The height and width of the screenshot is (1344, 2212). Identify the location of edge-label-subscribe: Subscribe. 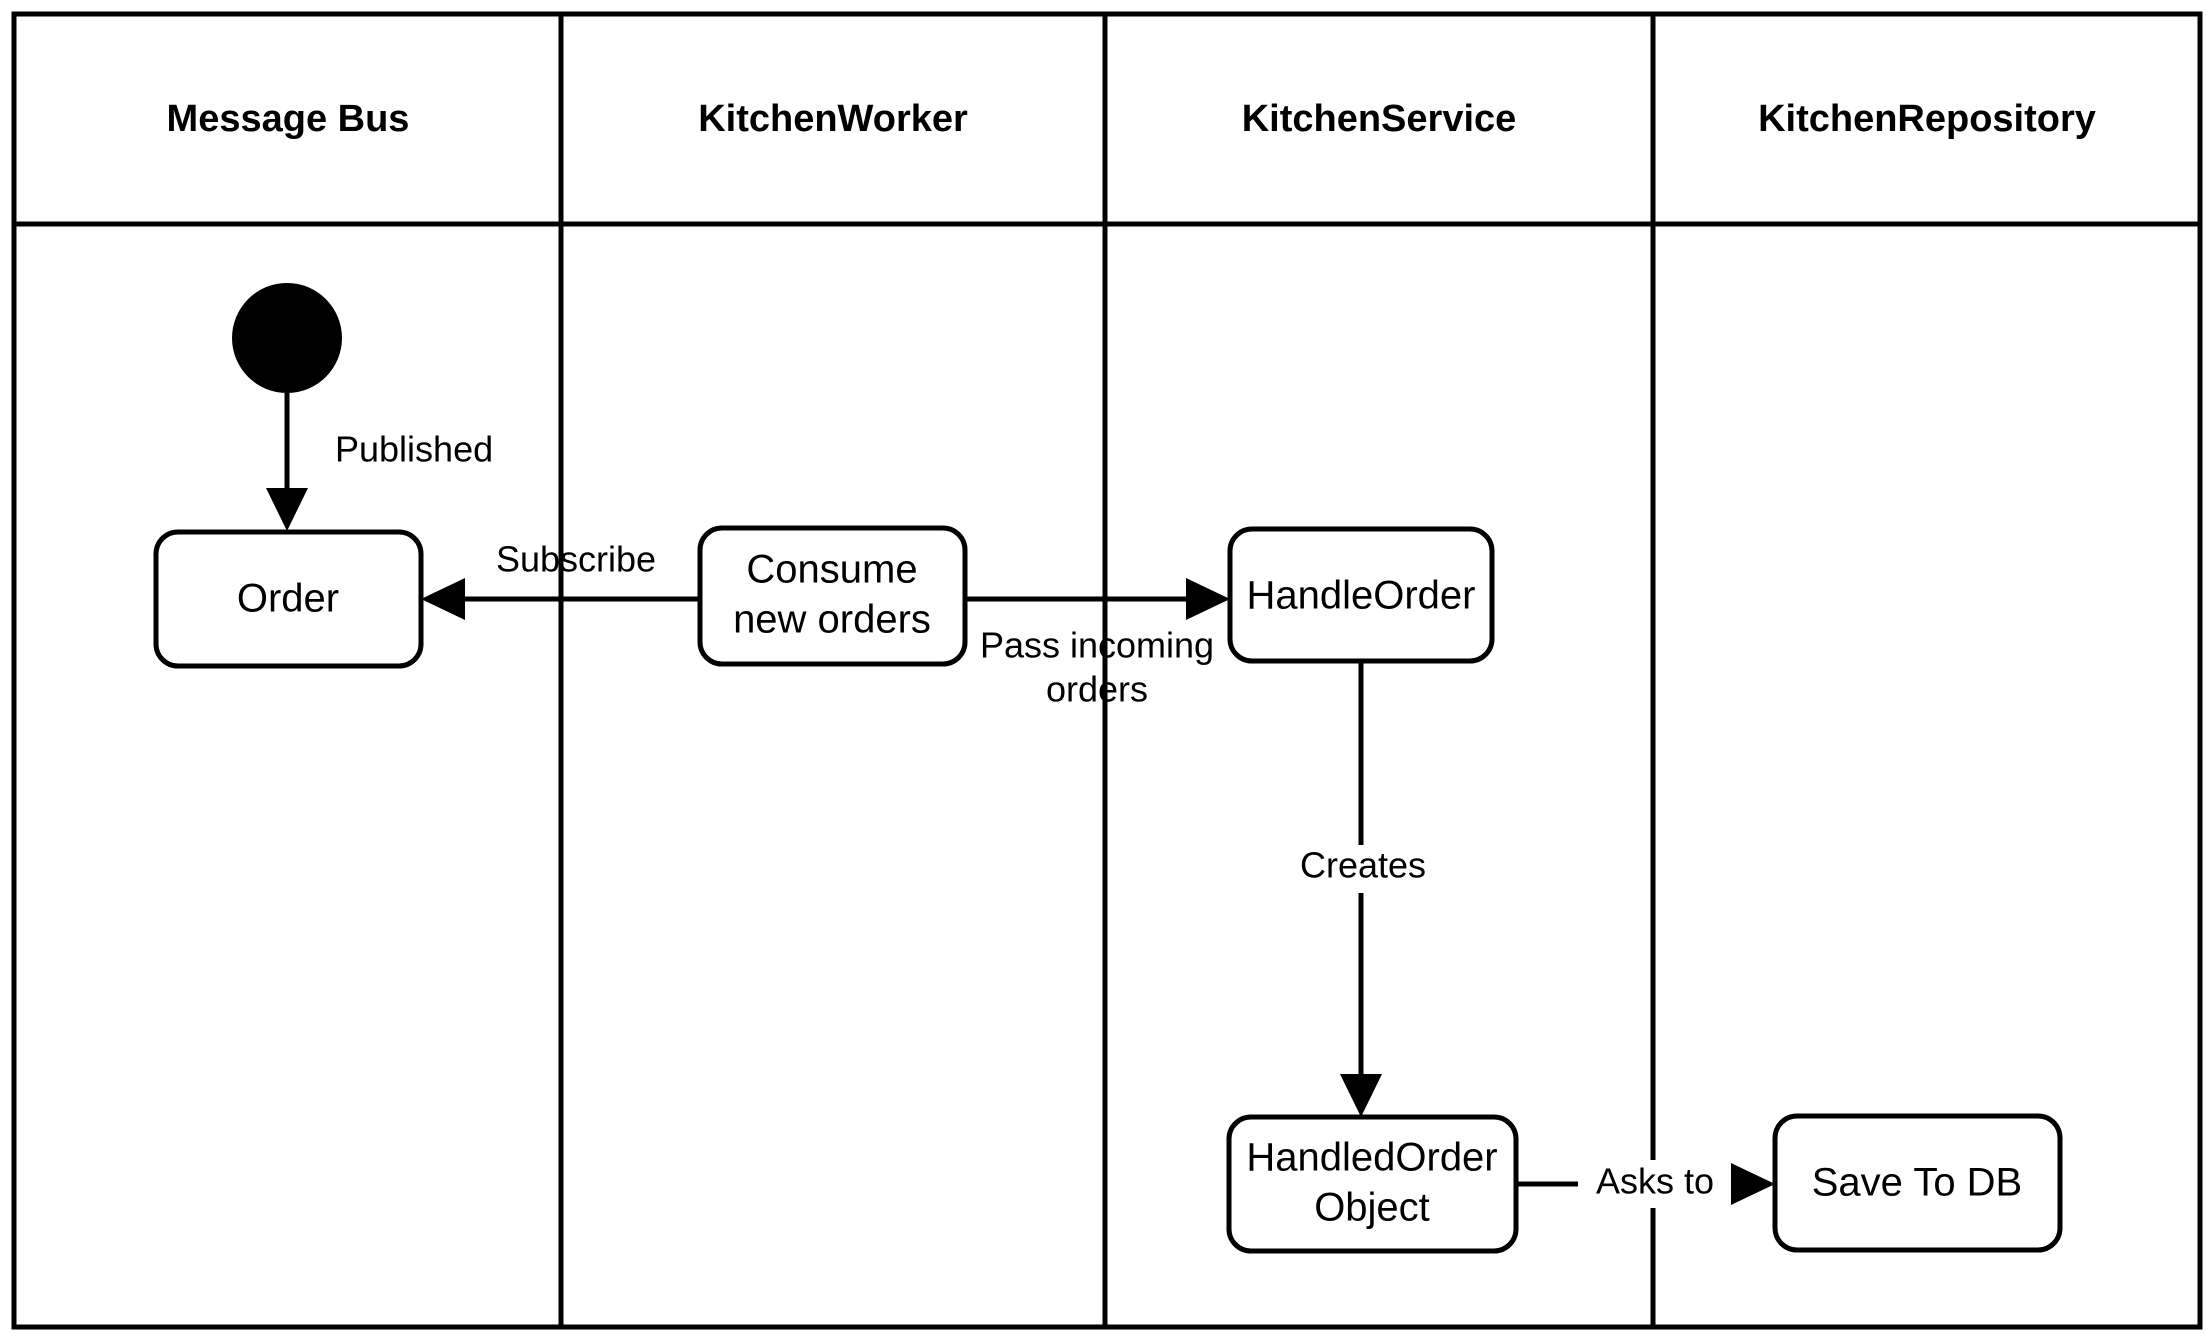
(576, 559).